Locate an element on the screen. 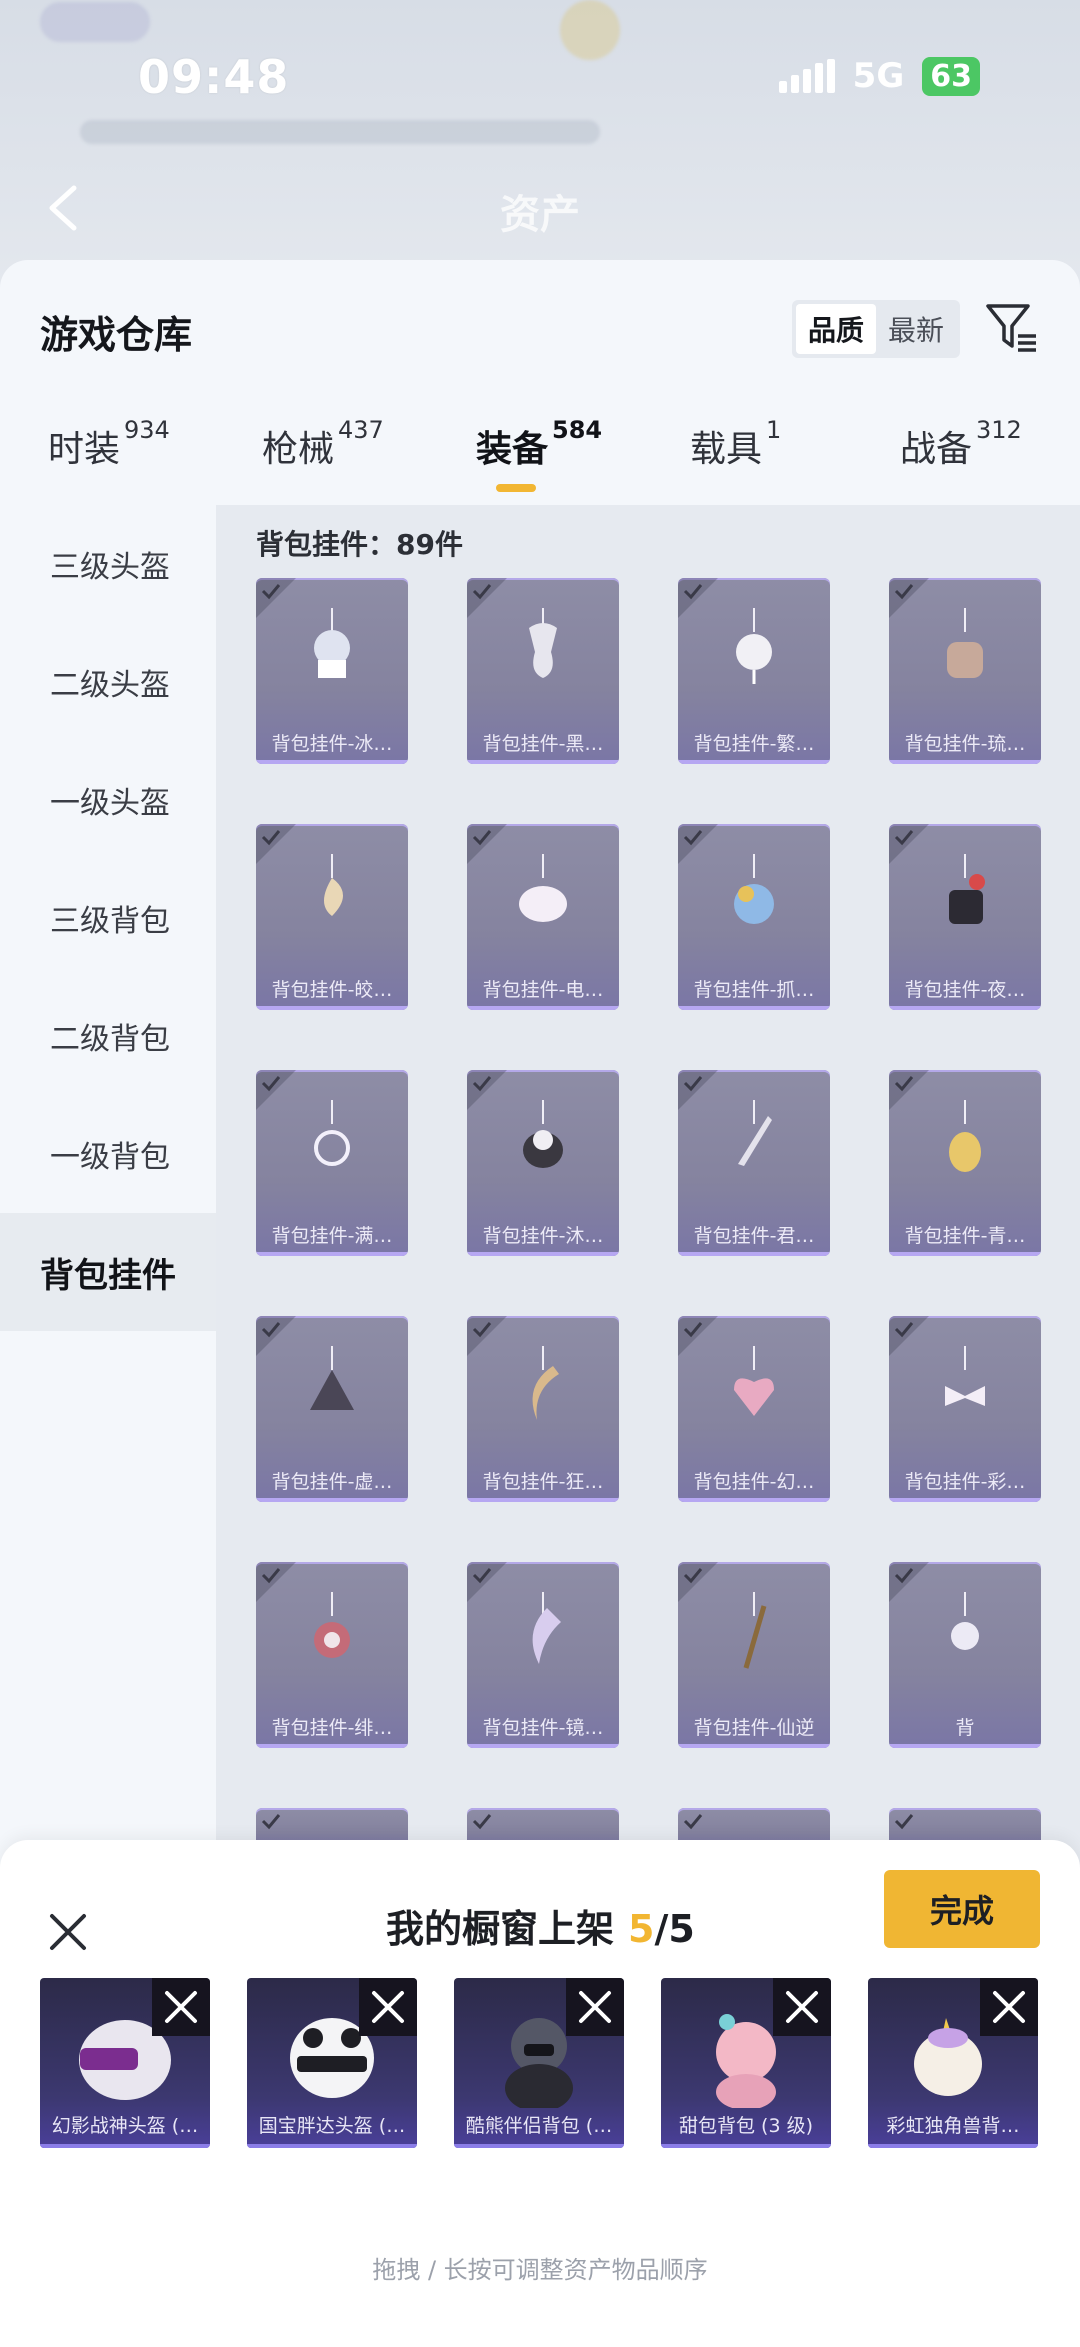 Image resolution: width=1080 pixels, height=2347 pixels. header-nav: 资产 is located at coordinates (540, 210).